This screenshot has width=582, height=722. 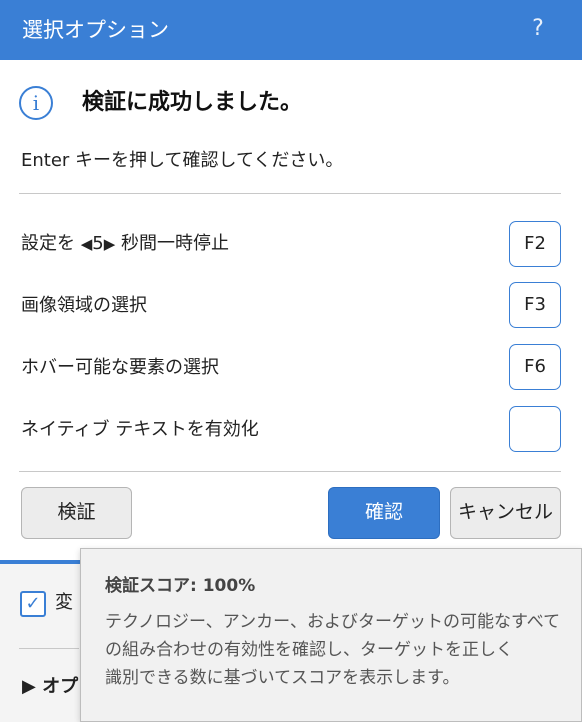 What do you see at coordinates (535, 367) in the screenshot?
I see `hotkey-f6-button: F6` at bounding box center [535, 367].